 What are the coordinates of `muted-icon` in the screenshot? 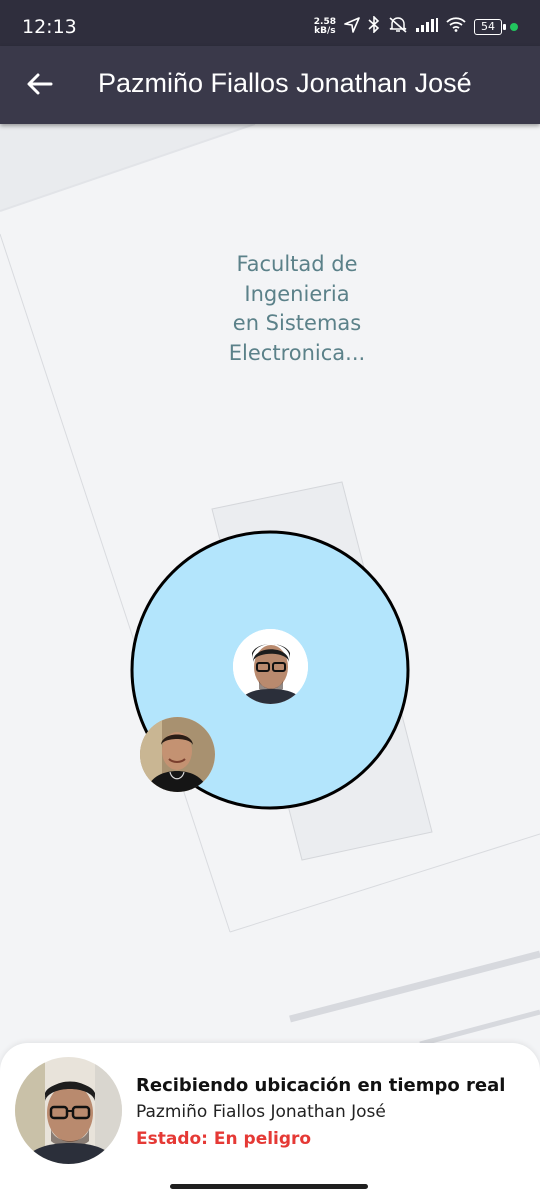 It's located at (398, 26).